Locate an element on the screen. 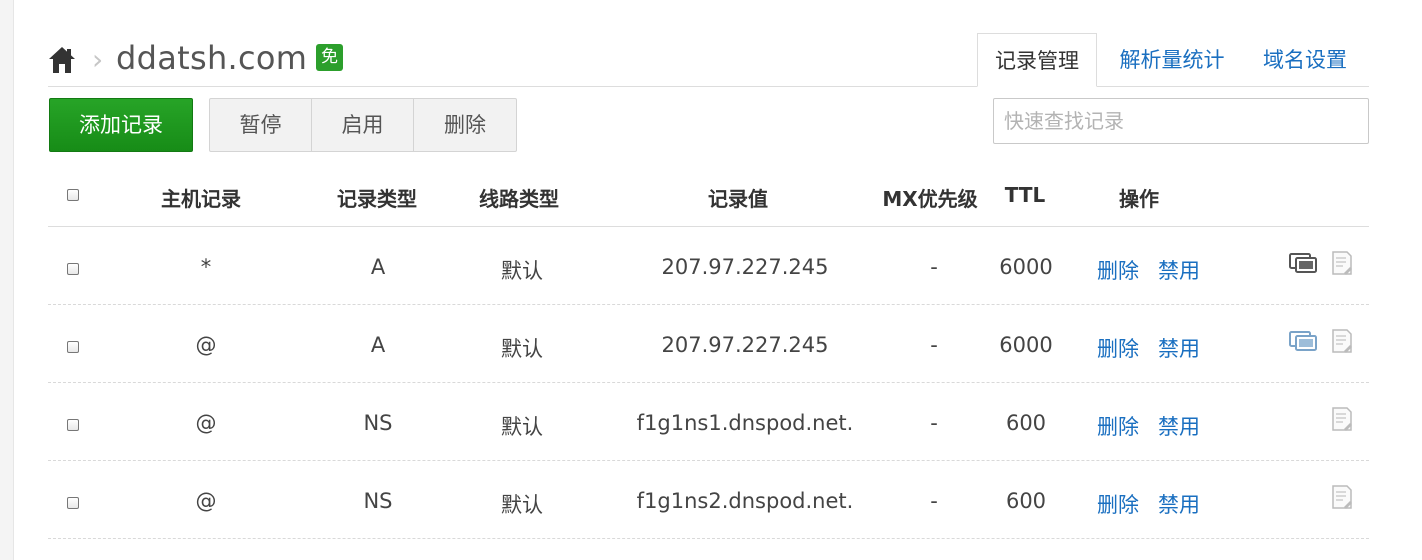  home-icon is located at coordinates (62, 60).